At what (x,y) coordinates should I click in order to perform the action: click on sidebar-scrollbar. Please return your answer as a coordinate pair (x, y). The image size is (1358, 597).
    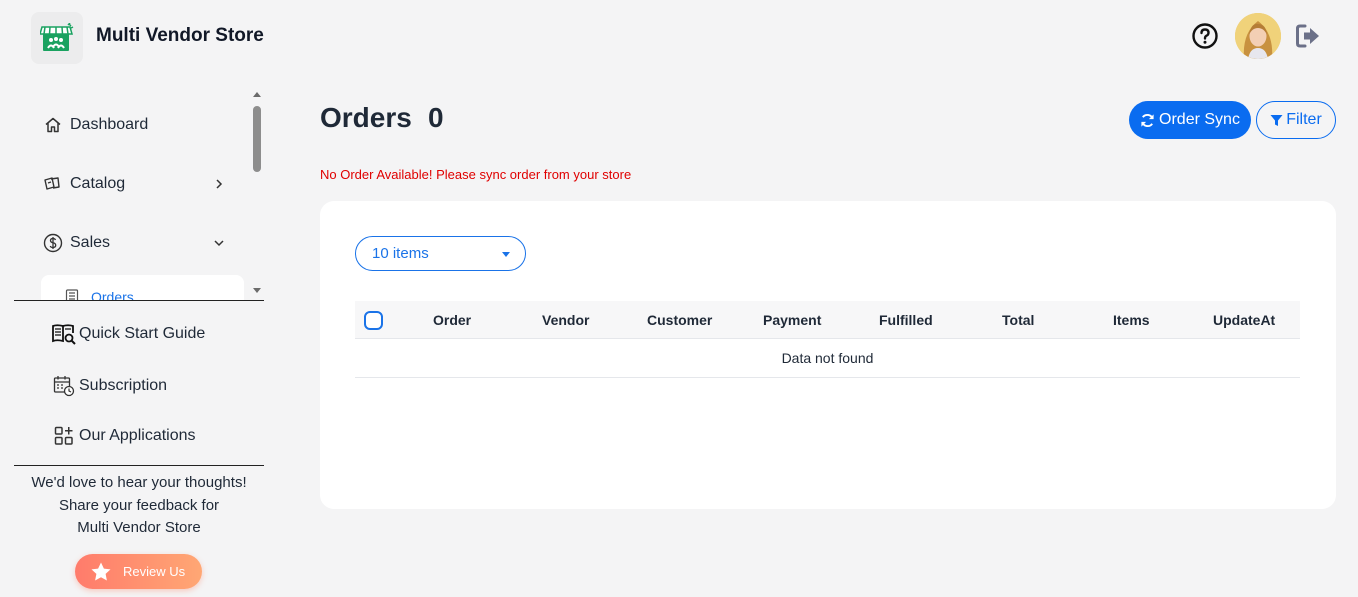
    Looking at the image, I should click on (257, 194).